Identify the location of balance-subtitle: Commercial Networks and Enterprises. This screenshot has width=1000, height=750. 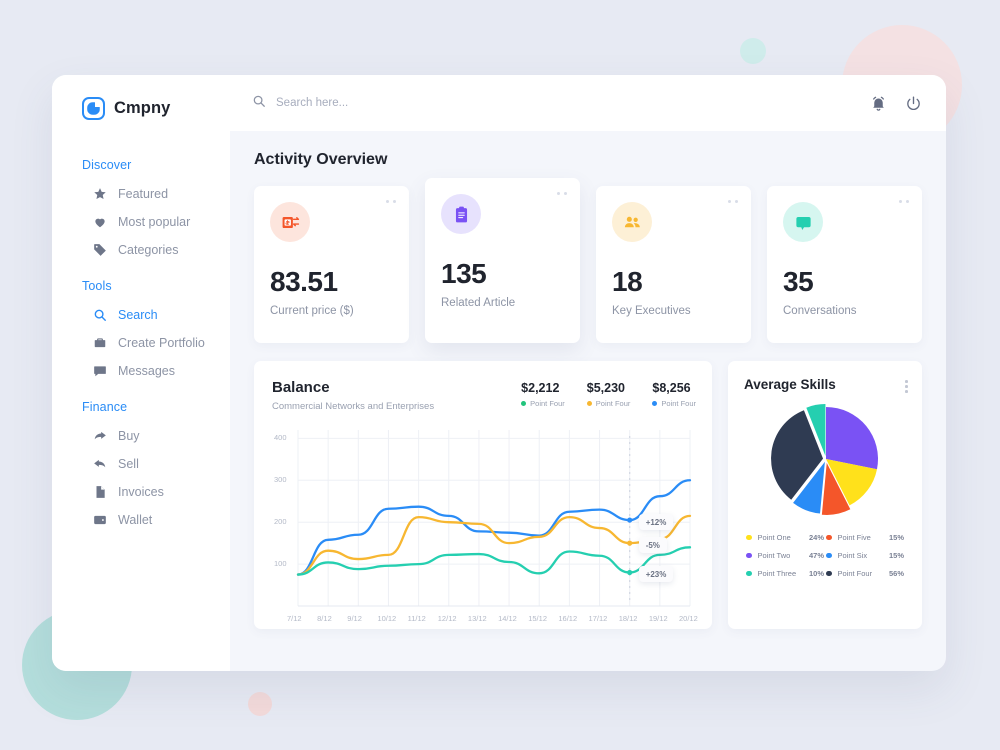
(353, 406).